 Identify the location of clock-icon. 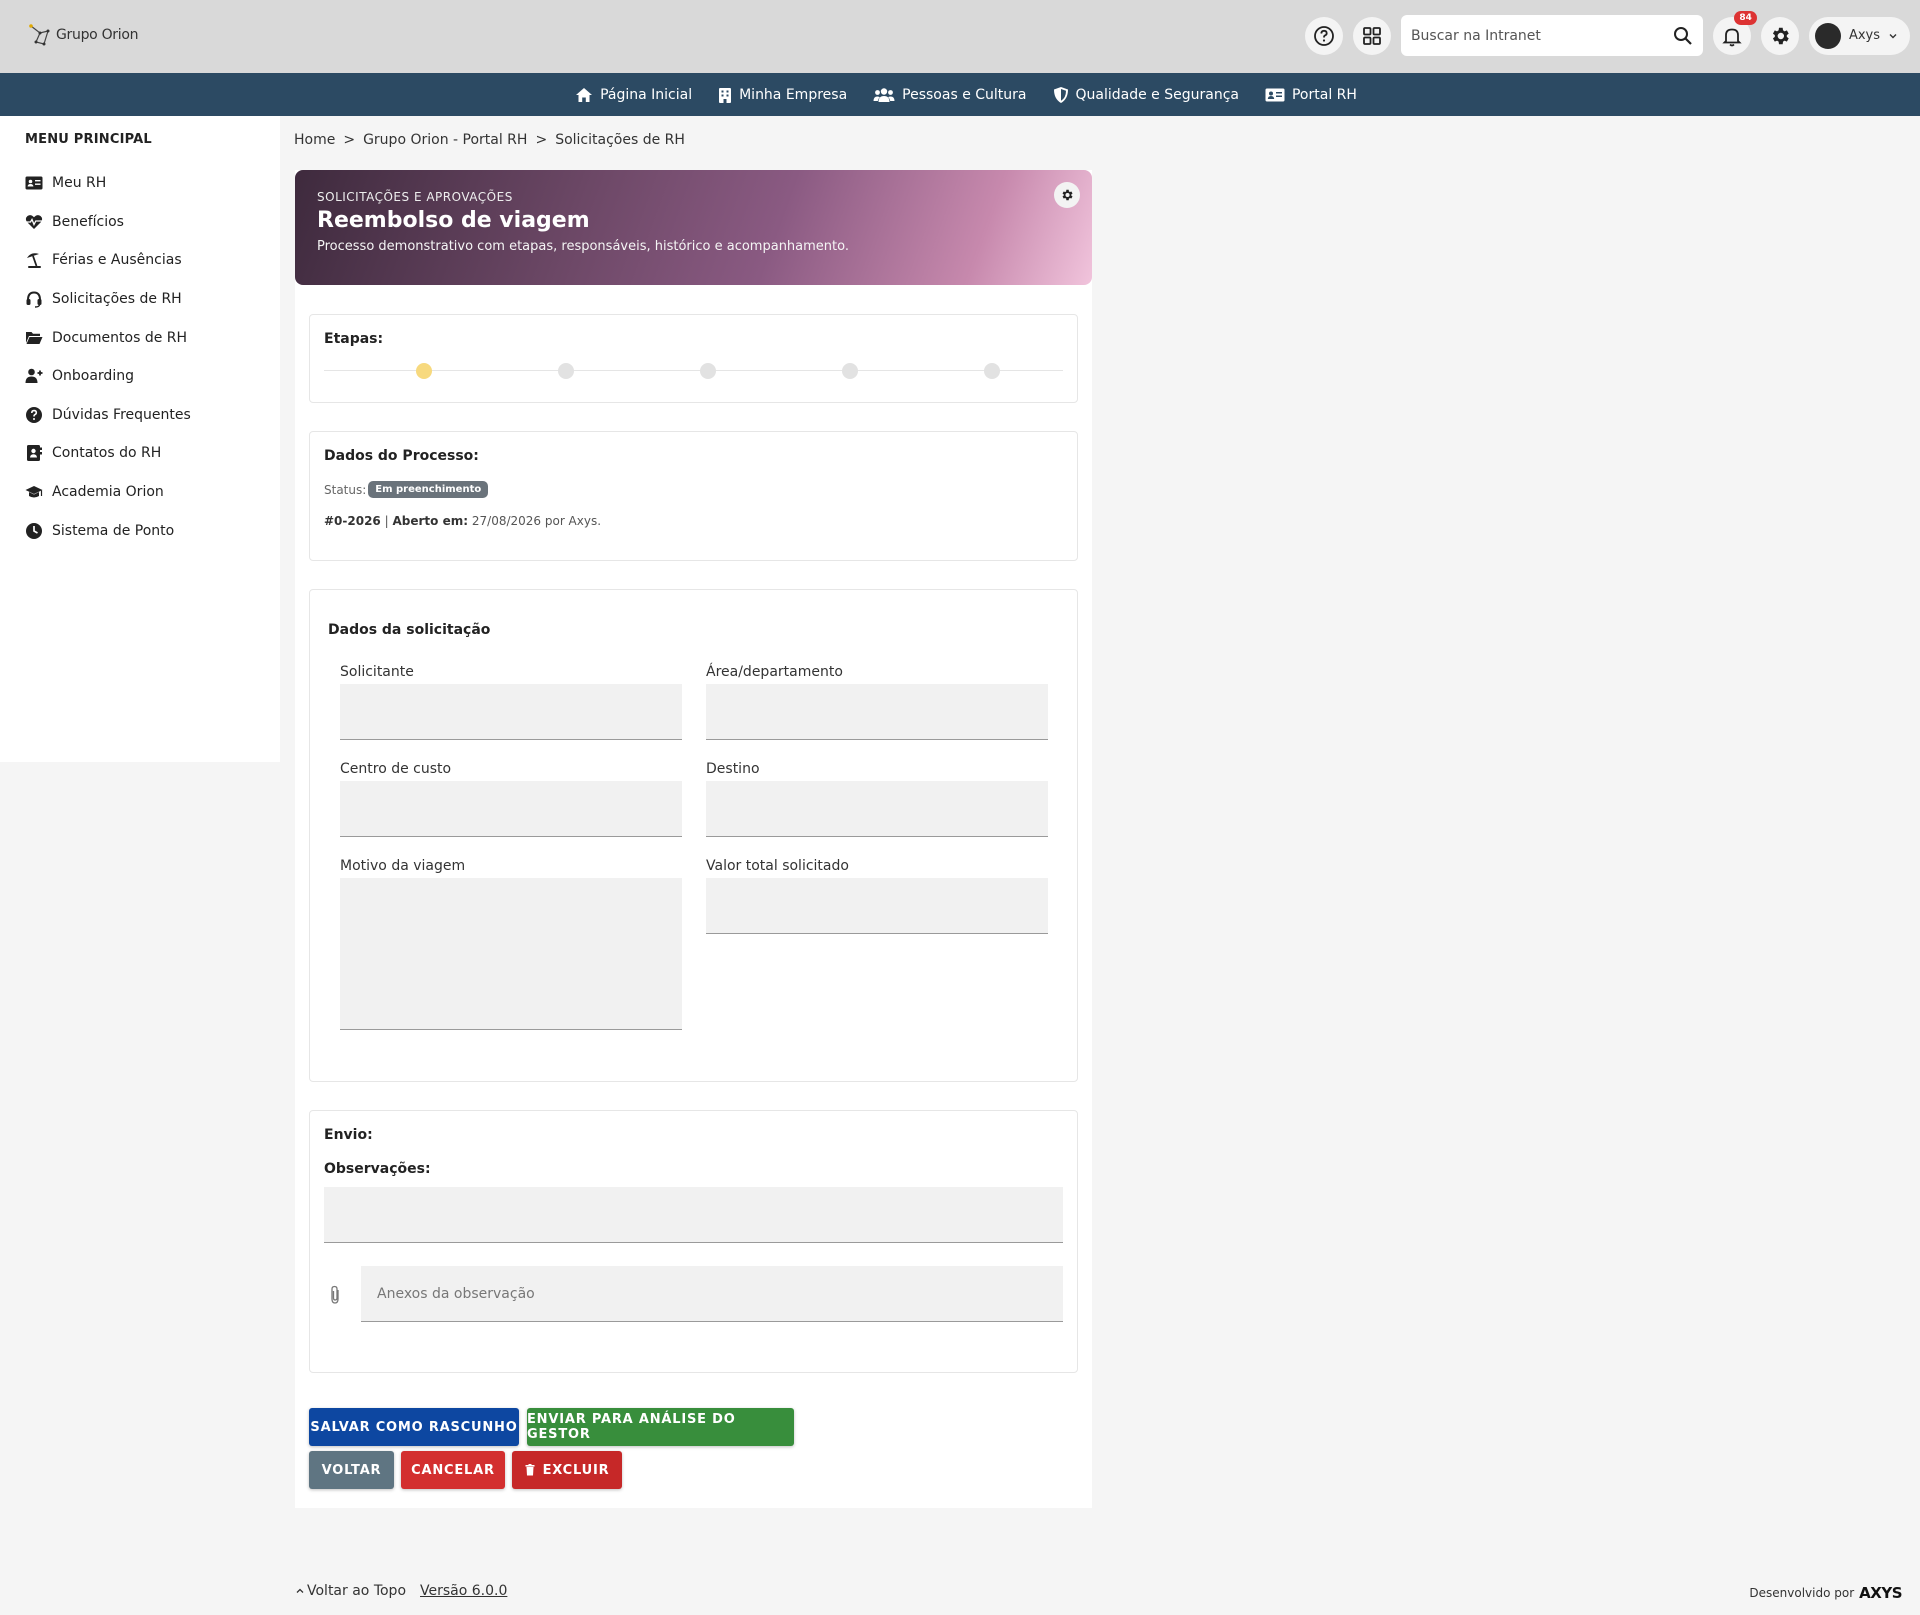
(34, 530).